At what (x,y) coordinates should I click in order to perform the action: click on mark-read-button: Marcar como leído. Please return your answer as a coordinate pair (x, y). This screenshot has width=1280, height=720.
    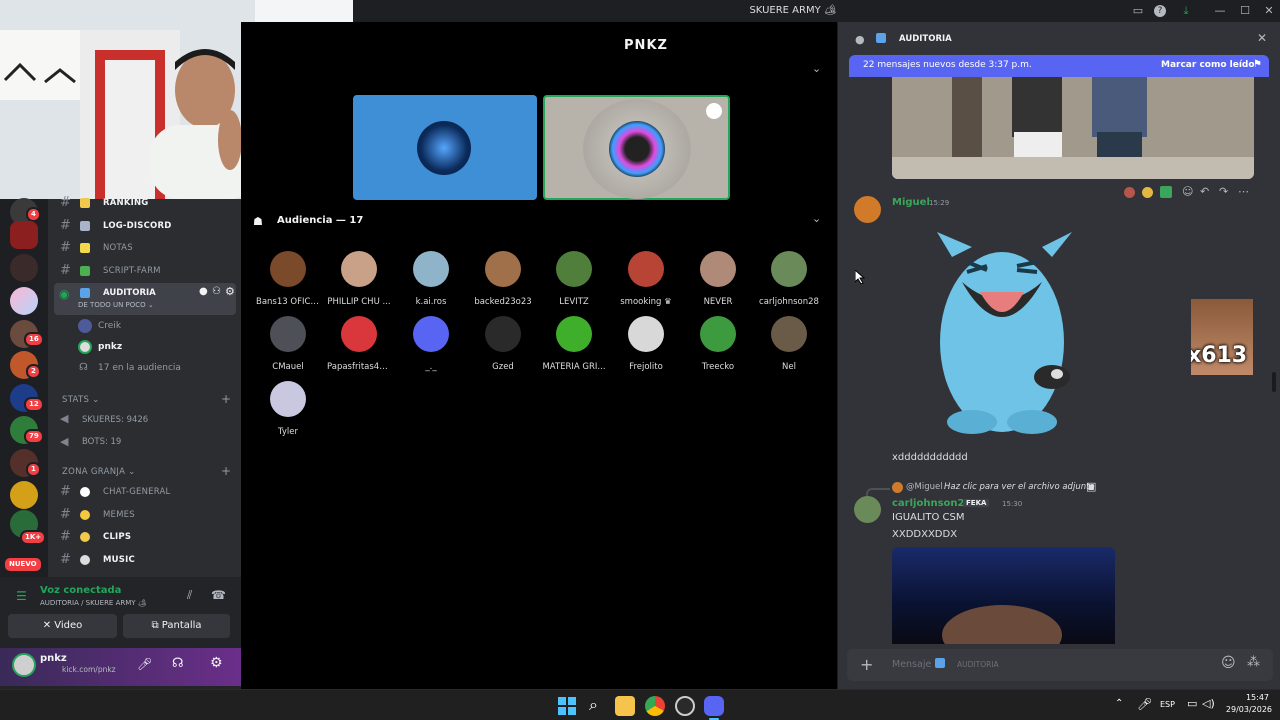
    Looking at the image, I should click on (1208, 65).